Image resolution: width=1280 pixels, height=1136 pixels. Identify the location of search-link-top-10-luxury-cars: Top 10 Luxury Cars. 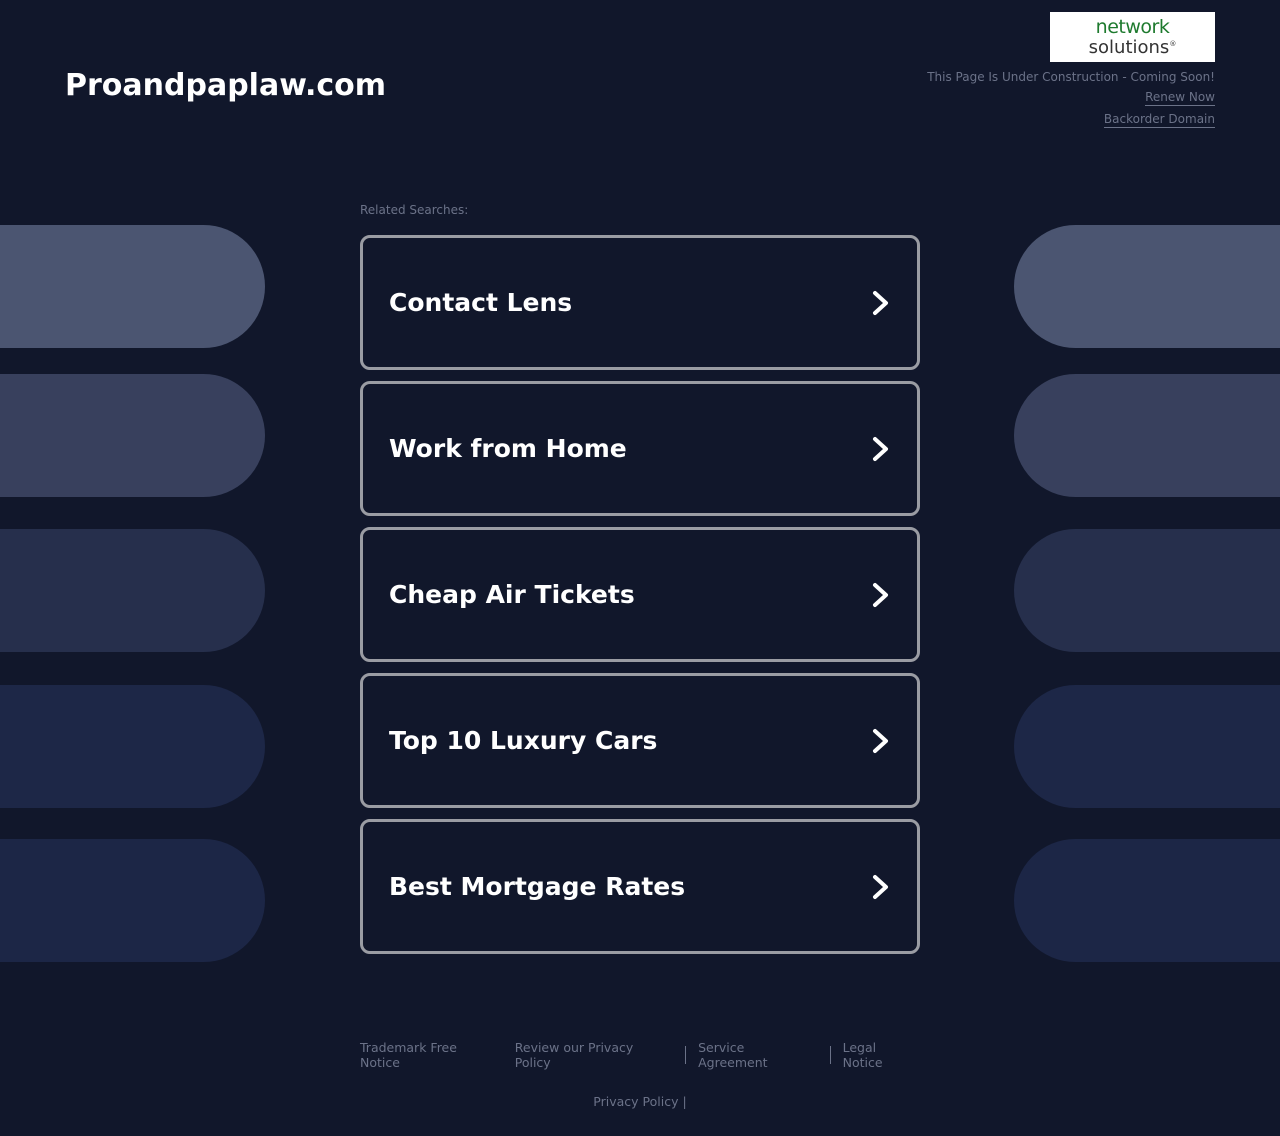
(640, 740).